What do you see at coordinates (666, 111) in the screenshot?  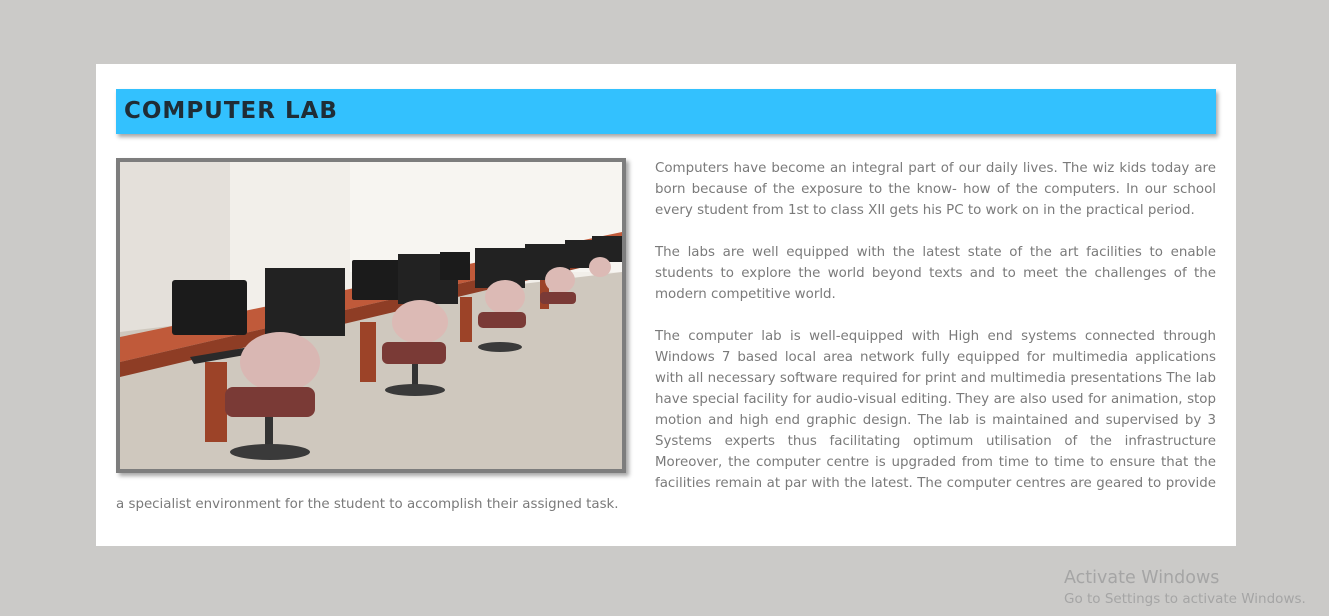 I see `section-header: COMPUTER LAB` at bounding box center [666, 111].